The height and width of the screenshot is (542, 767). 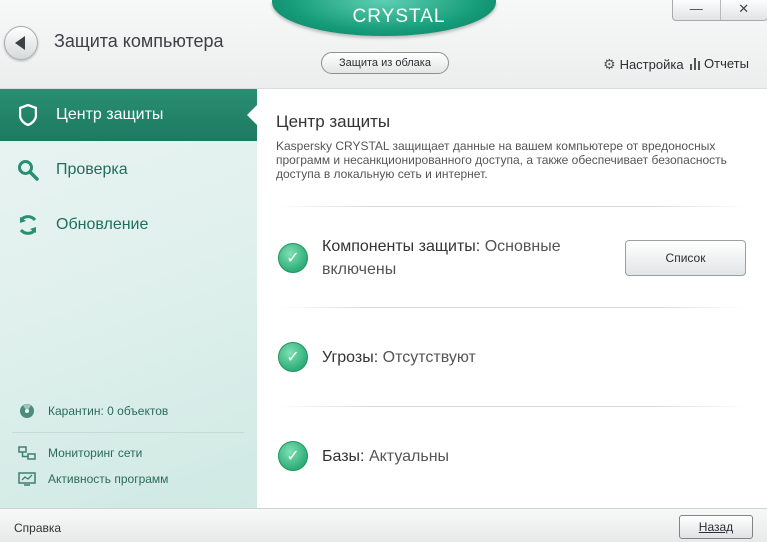 I want to click on section-title: Центр защиты, so click(x=333, y=122).